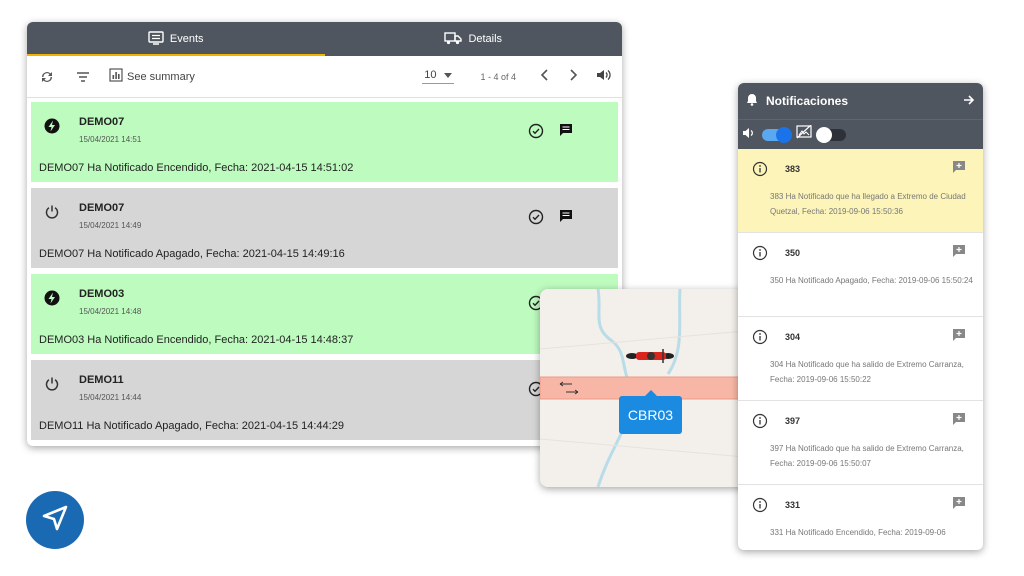 The width and height of the screenshot is (1024, 576). I want to click on tab-details-label: Details, so click(485, 39).